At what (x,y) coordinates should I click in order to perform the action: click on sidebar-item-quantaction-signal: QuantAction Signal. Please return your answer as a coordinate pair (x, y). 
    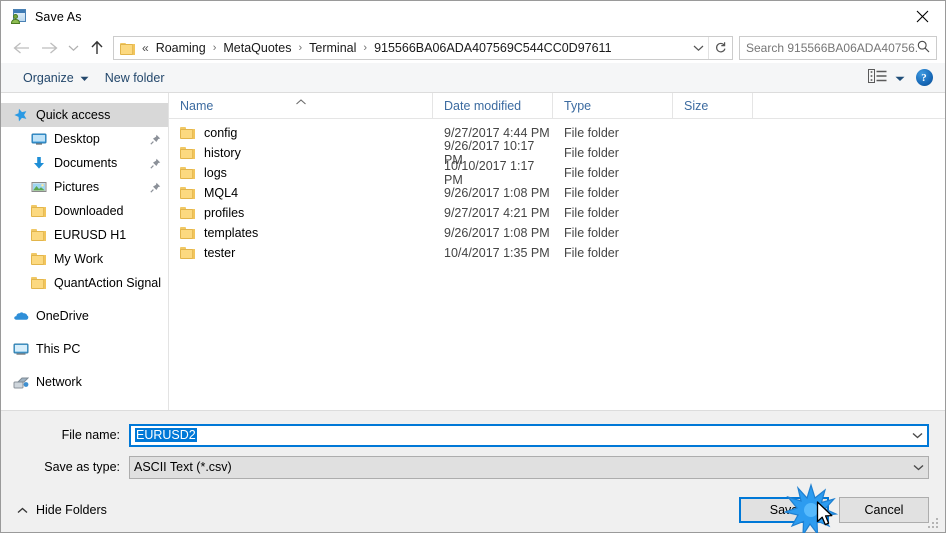
    Looking at the image, I should click on (84, 283).